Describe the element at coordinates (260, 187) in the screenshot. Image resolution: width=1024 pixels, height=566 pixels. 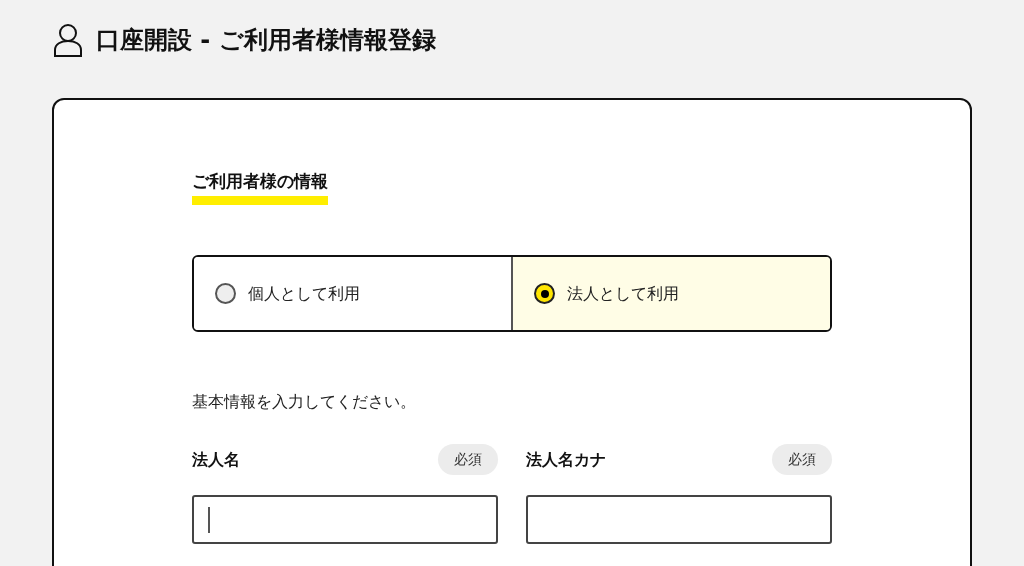
I see `section-heading: ご利用者様の情報` at that location.